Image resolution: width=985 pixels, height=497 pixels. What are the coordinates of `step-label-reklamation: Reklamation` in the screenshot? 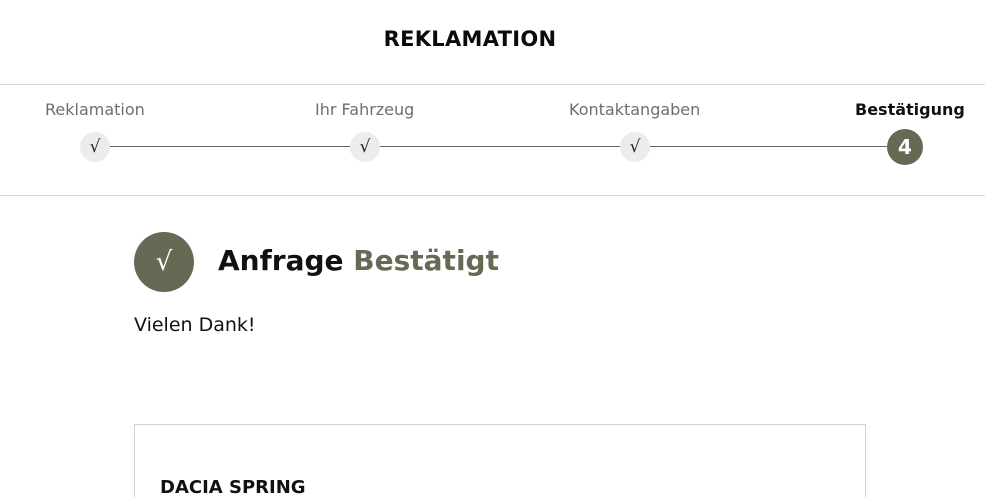 It's located at (95, 109).